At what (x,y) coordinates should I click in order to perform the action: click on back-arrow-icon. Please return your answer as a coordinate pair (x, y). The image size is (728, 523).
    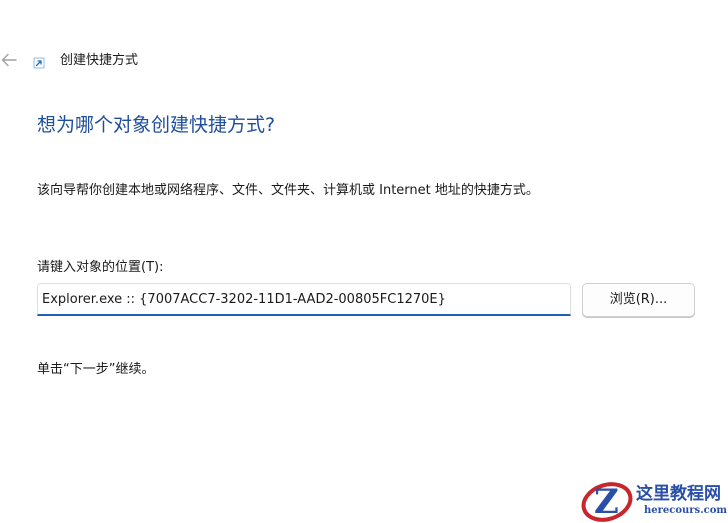
    Looking at the image, I should click on (9, 60).